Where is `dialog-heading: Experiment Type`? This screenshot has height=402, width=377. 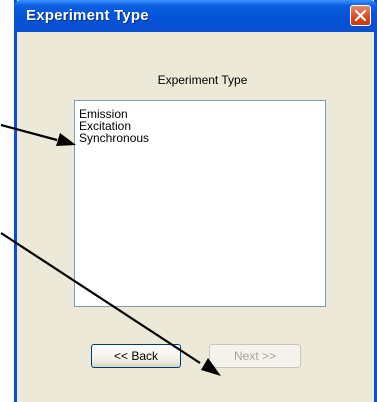
dialog-heading: Experiment Type is located at coordinates (202, 80).